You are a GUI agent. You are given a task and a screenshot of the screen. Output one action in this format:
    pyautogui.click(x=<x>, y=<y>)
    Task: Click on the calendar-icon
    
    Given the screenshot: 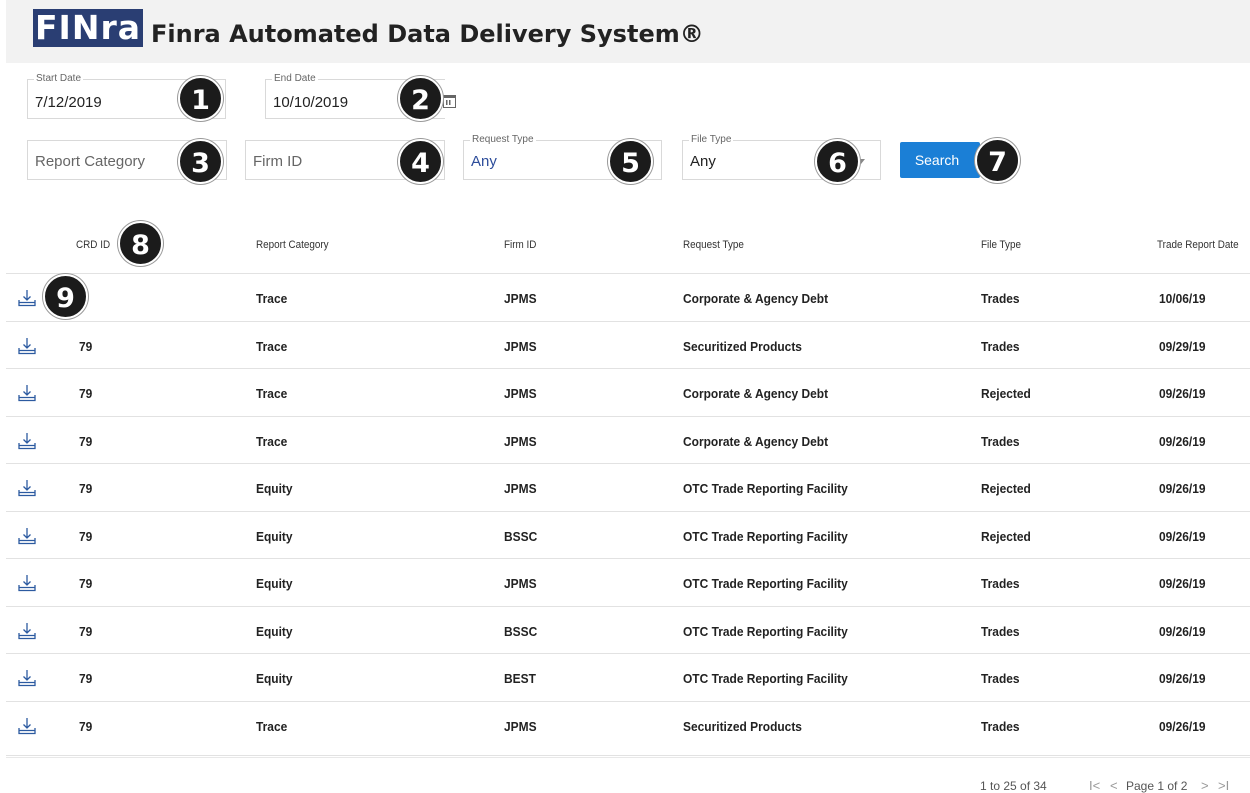 What is the action you would take?
    pyautogui.click(x=449, y=101)
    